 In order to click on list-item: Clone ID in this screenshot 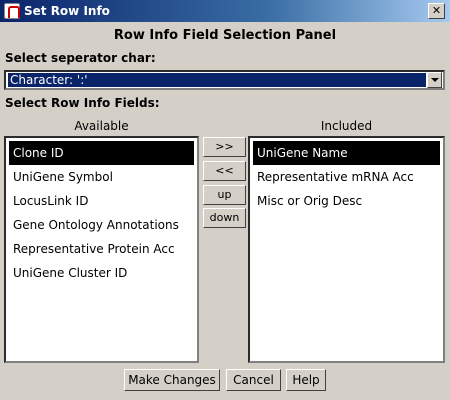, I will do `click(101, 153)`.